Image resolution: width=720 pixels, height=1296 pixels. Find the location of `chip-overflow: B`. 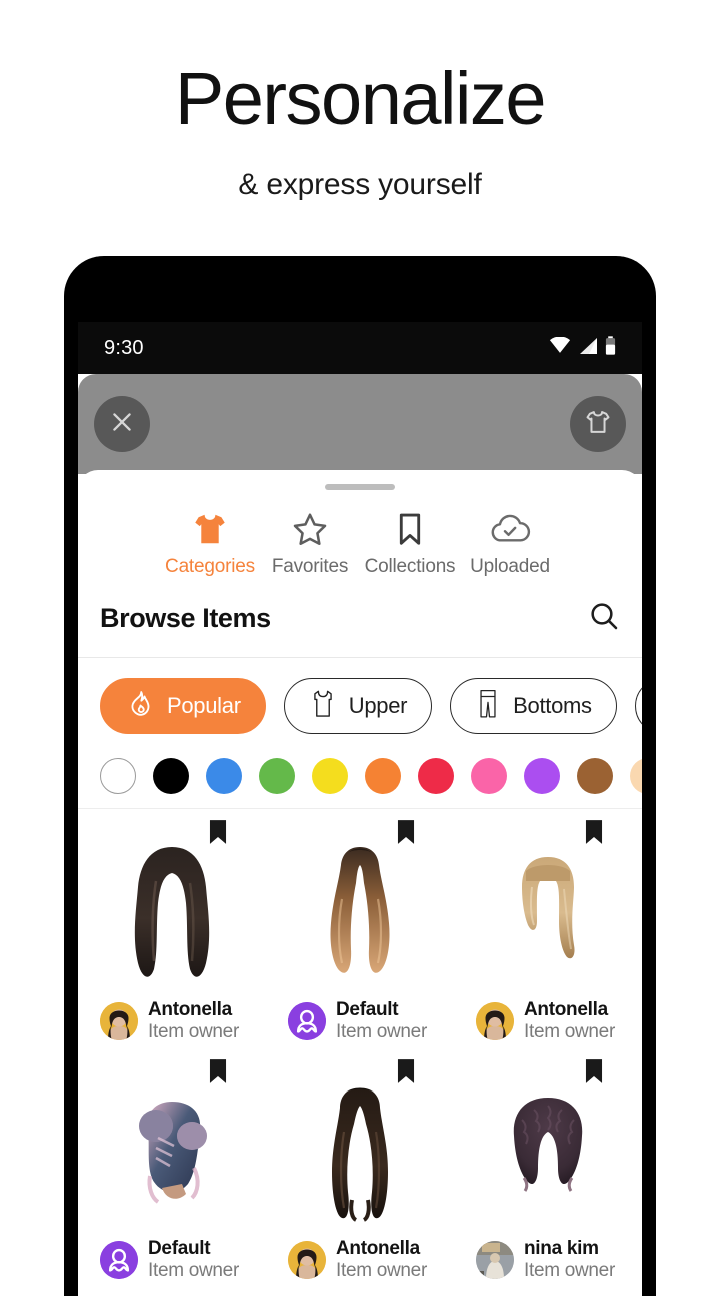

chip-overflow: B is located at coordinates (638, 706).